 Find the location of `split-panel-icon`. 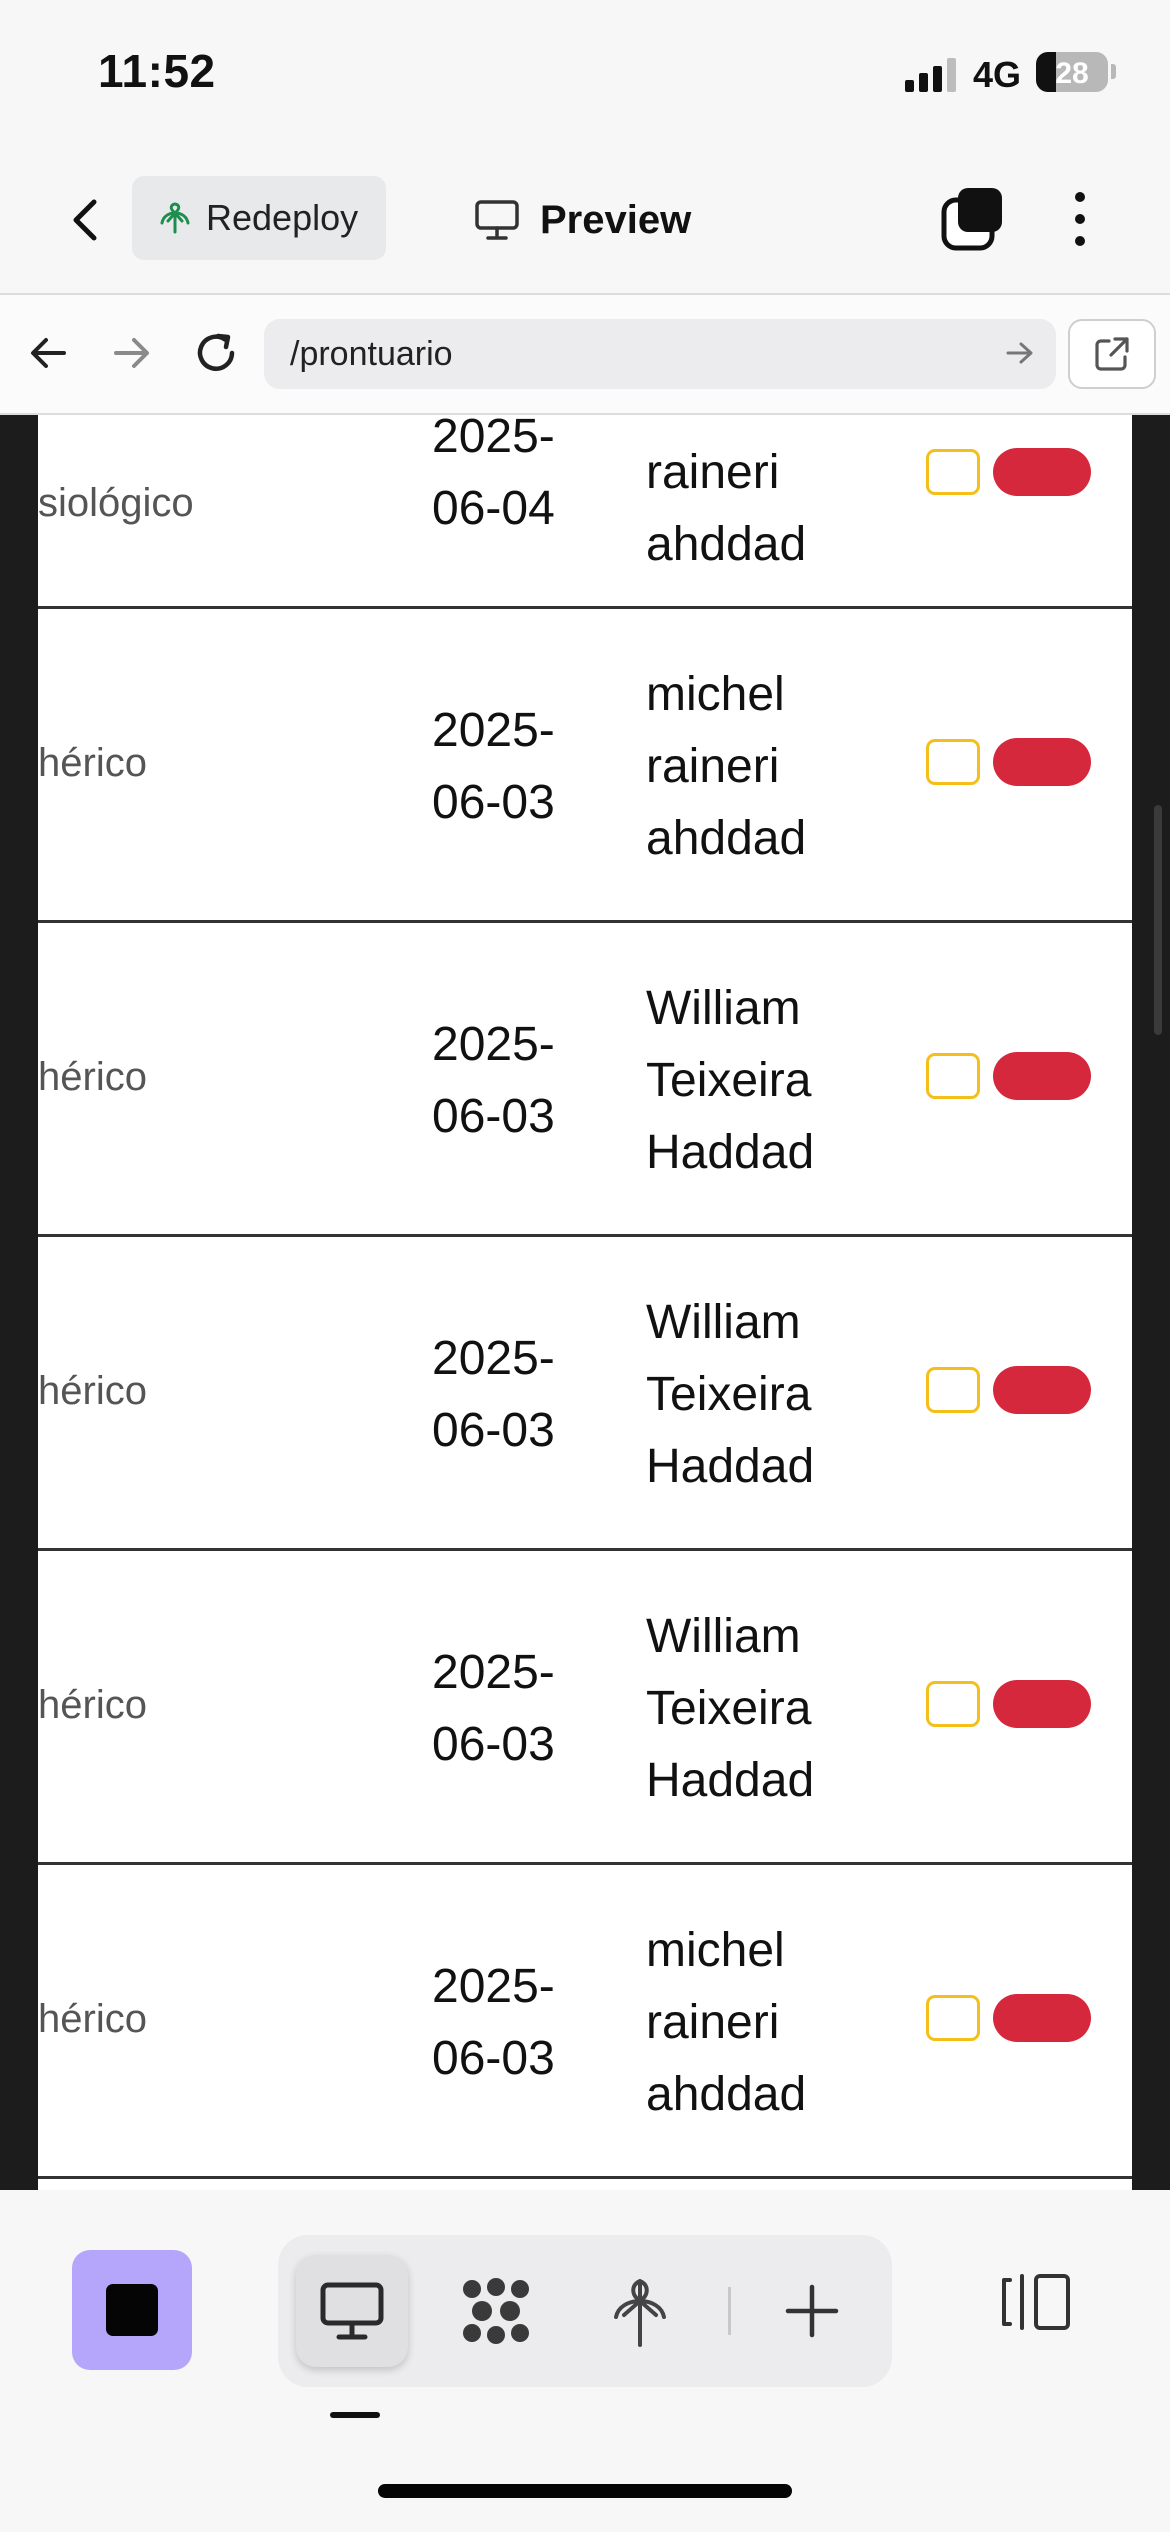

split-panel-icon is located at coordinates (1036, 2302).